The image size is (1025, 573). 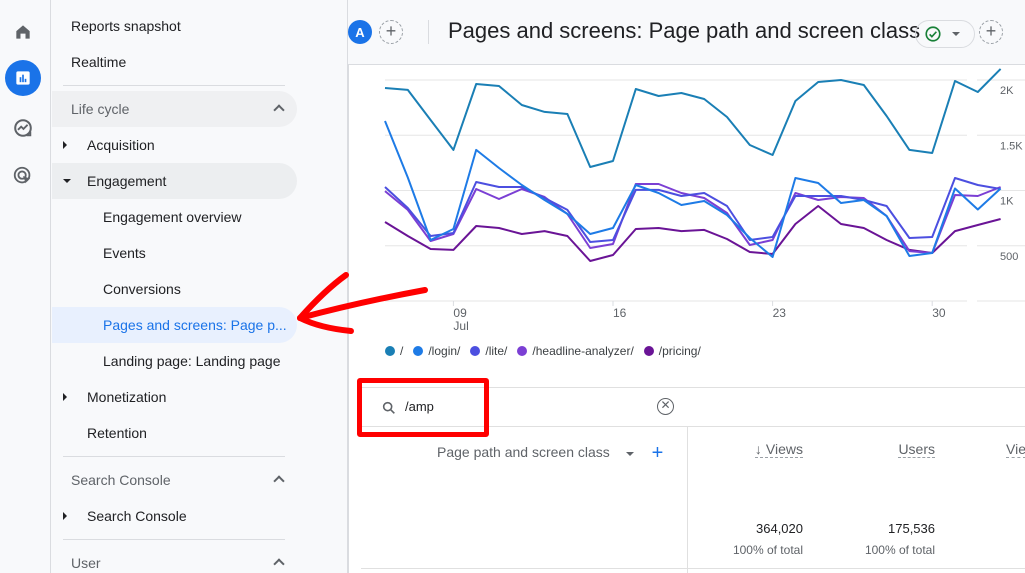 I want to click on clear-circle-icon: ✕, so click(x=665, y=405).